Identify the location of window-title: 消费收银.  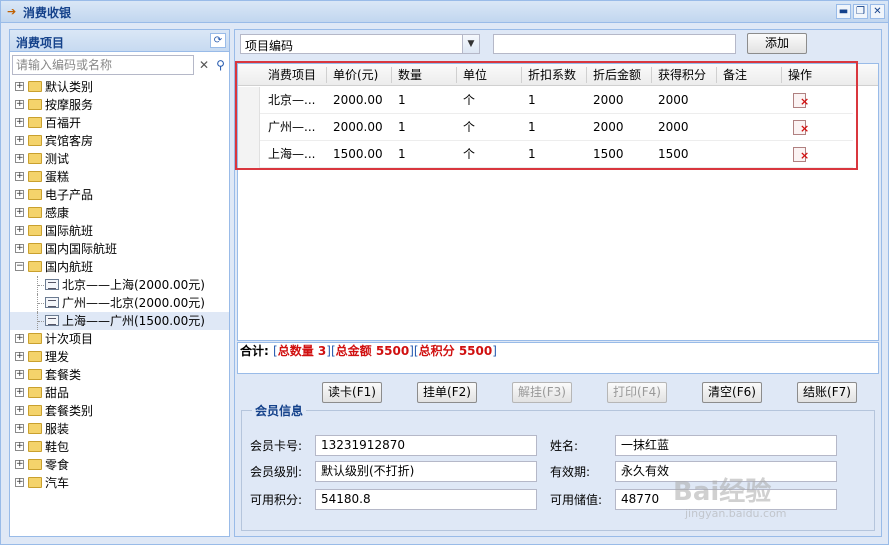
(47, 13).